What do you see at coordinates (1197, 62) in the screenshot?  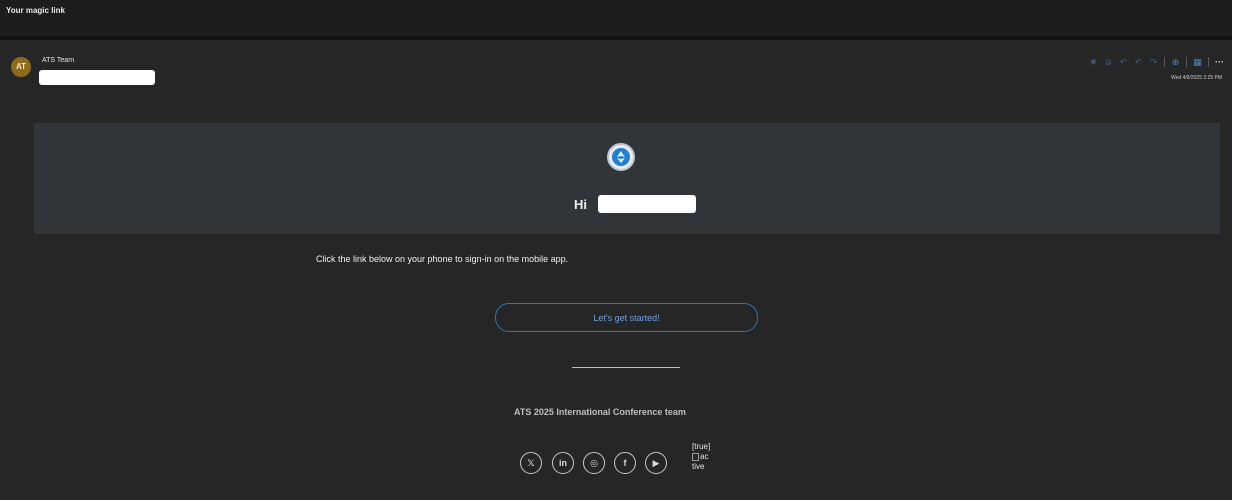 I see `view-icon: ▦` at bounding box center [1197, 62].